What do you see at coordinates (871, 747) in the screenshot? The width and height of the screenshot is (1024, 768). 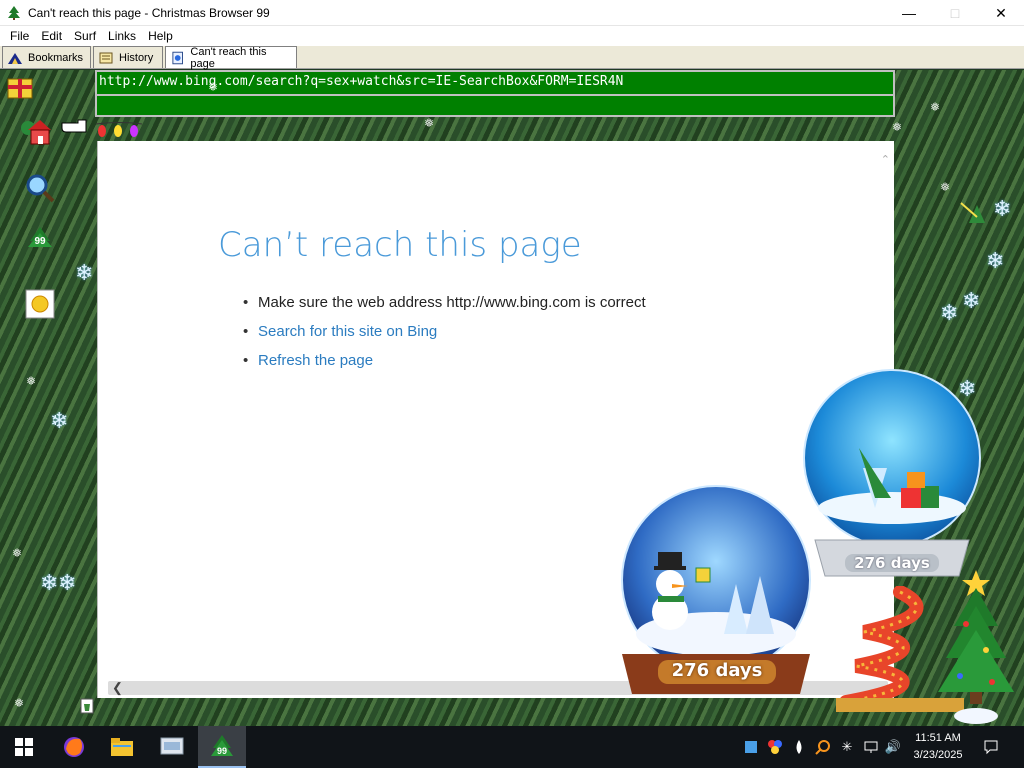 I see `network-icon` at bounding box center [871, 747].